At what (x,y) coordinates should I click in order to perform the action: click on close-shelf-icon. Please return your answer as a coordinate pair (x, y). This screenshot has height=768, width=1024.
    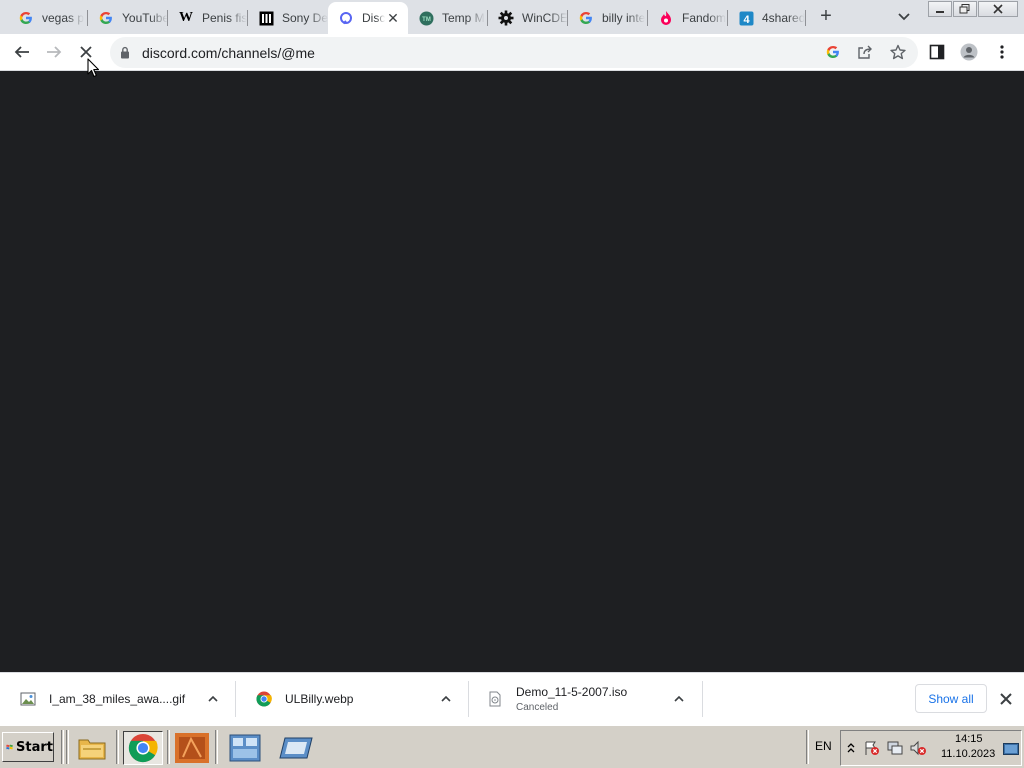
    Looking at the image, I should click on (1006, 699).